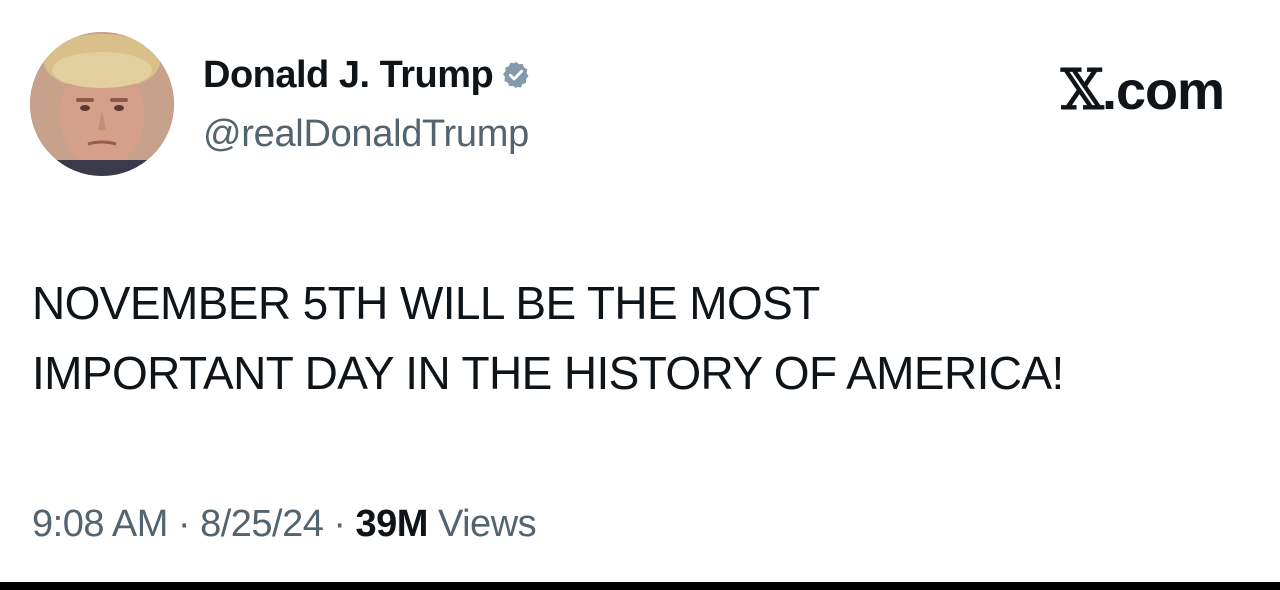 This screenshot has width=1280, height=590. I want to click on brand-suffix: .com, so click(1163, 91).